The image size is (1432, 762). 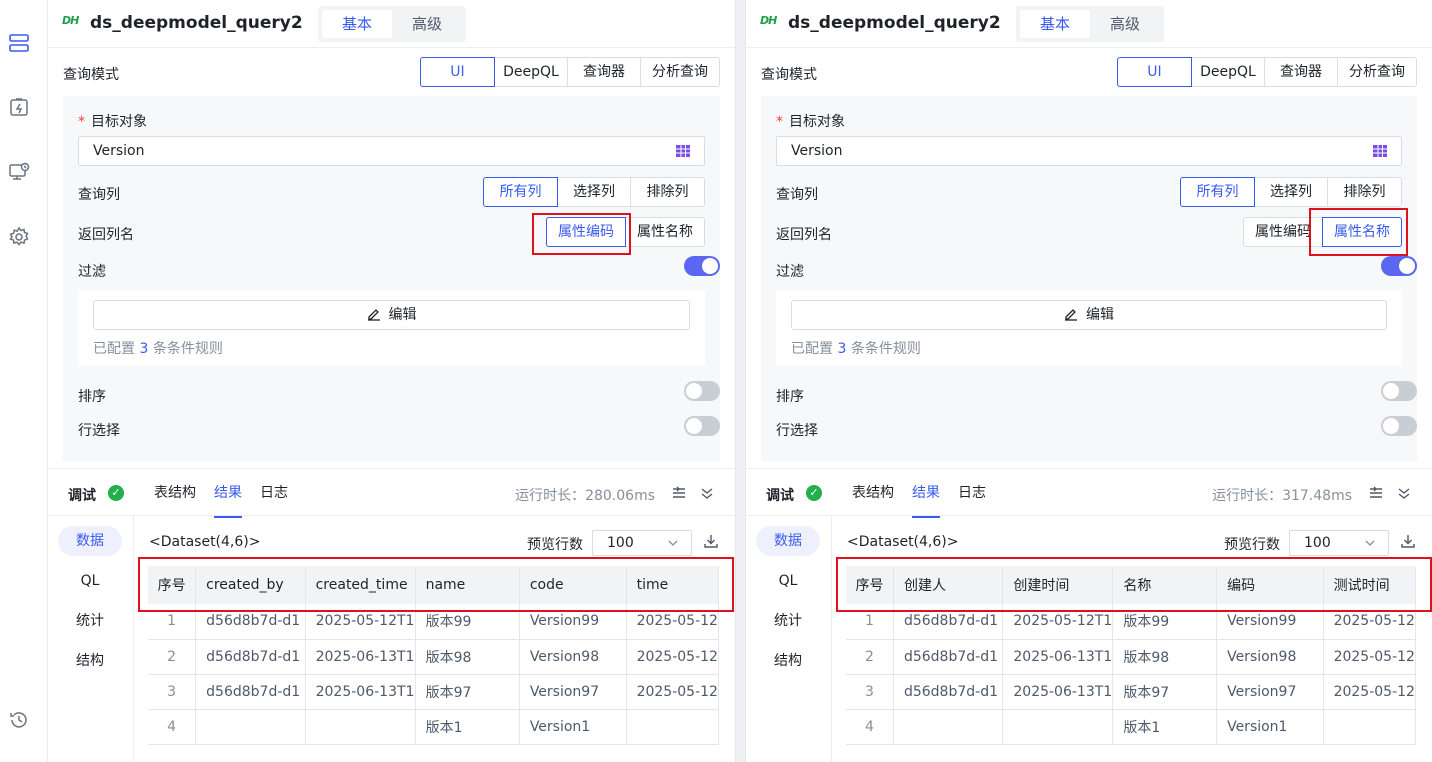 What do you see at coordinates (948, 585) in the screenshot?
I see `column-header: 创建人` at bounding box center [948, 585].